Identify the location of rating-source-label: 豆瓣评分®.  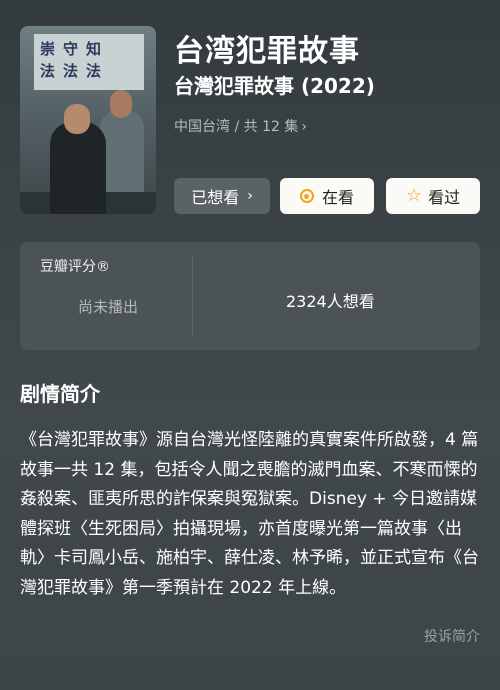
(75, 267).